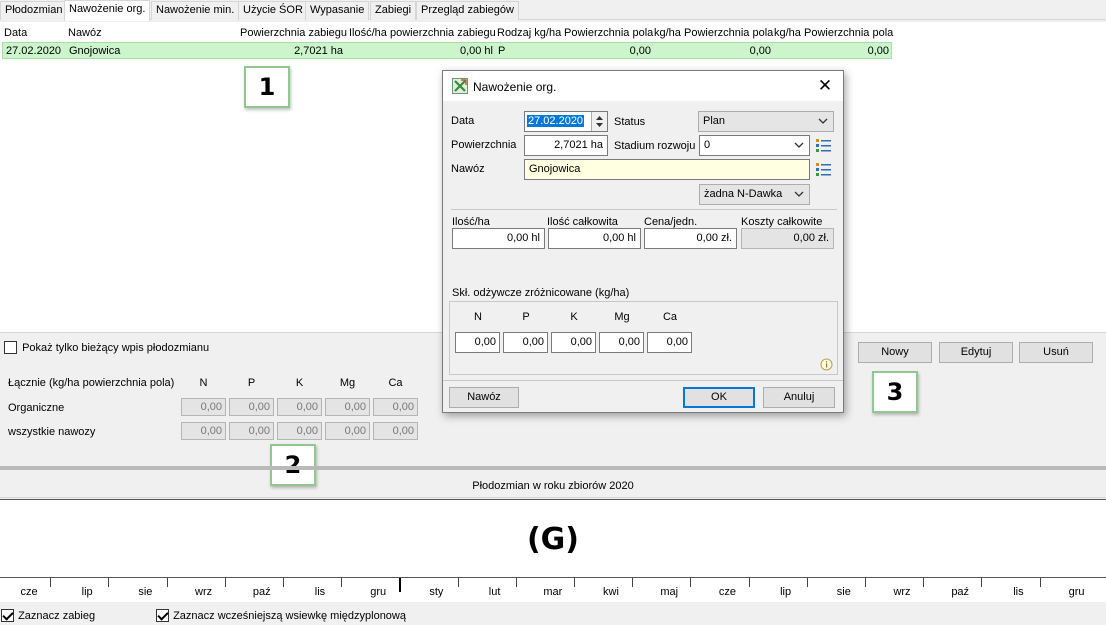  Describe the element at coordinates (553, 468) in the screenshot. I see `splitter` at that location.